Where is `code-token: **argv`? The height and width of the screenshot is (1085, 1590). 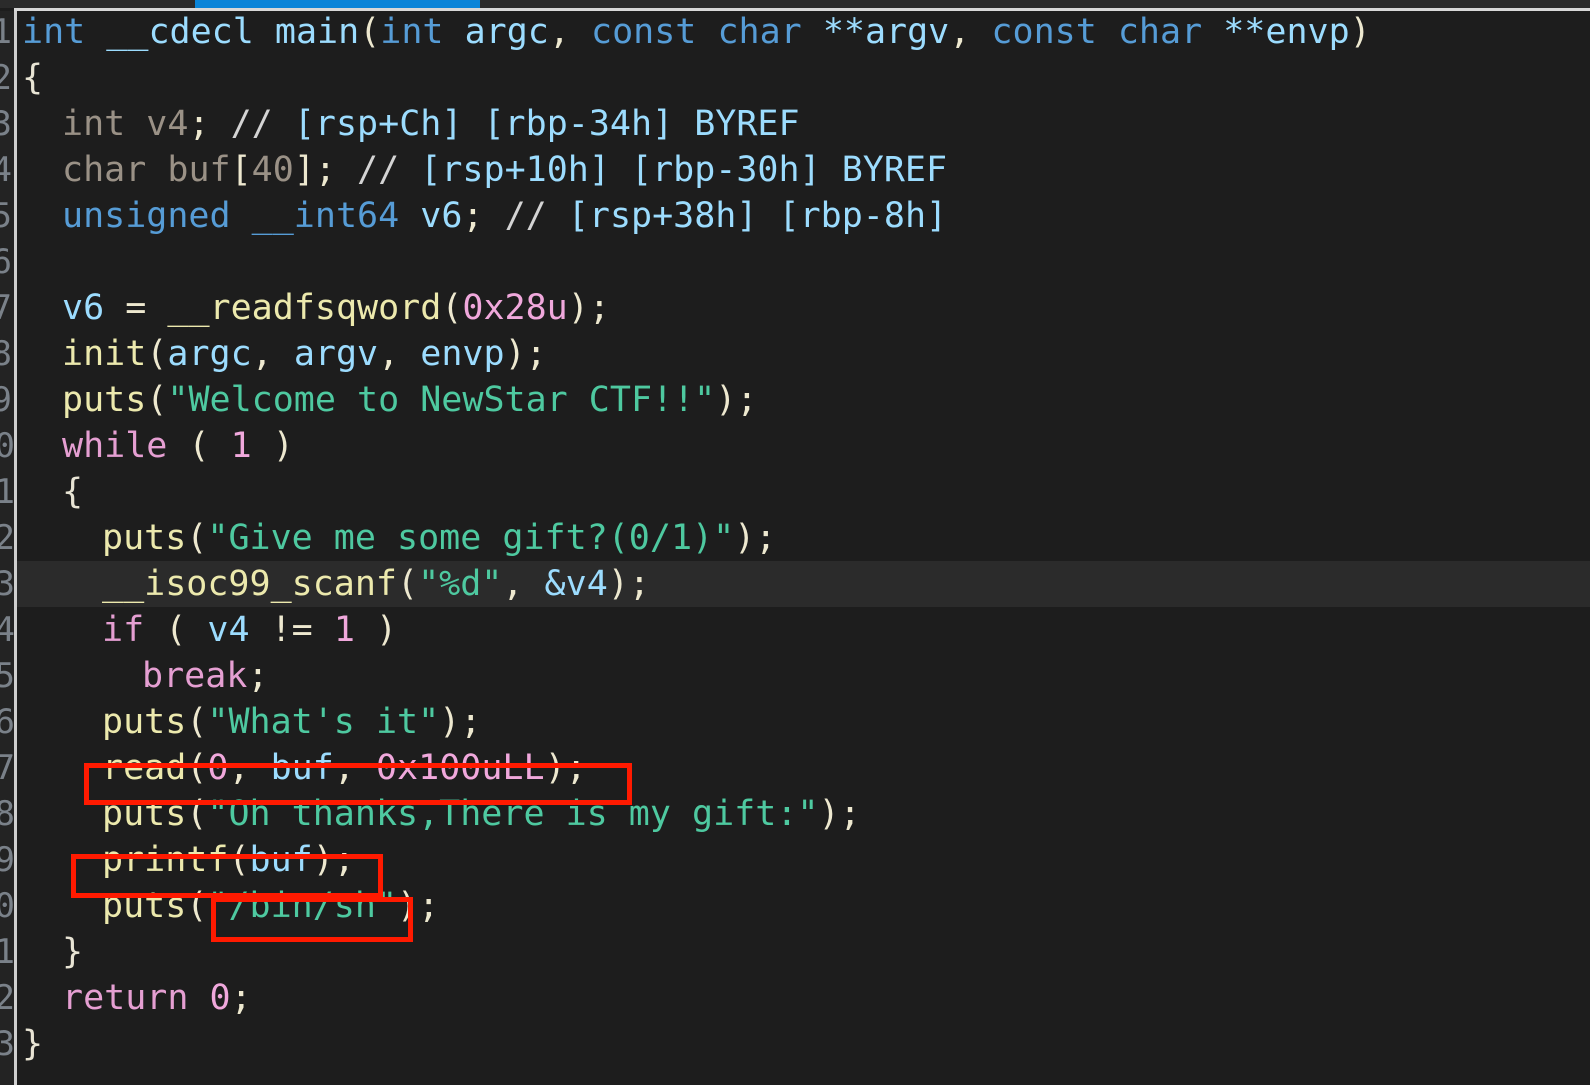 code-token: **argv is located at coordinates (886, 32).